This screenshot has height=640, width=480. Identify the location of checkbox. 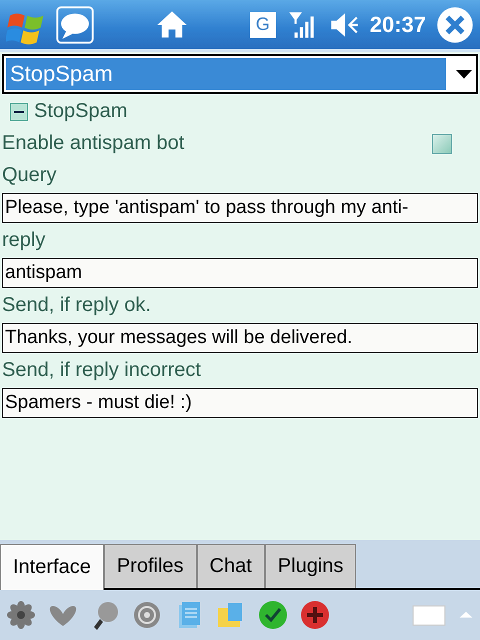
(442, 144).